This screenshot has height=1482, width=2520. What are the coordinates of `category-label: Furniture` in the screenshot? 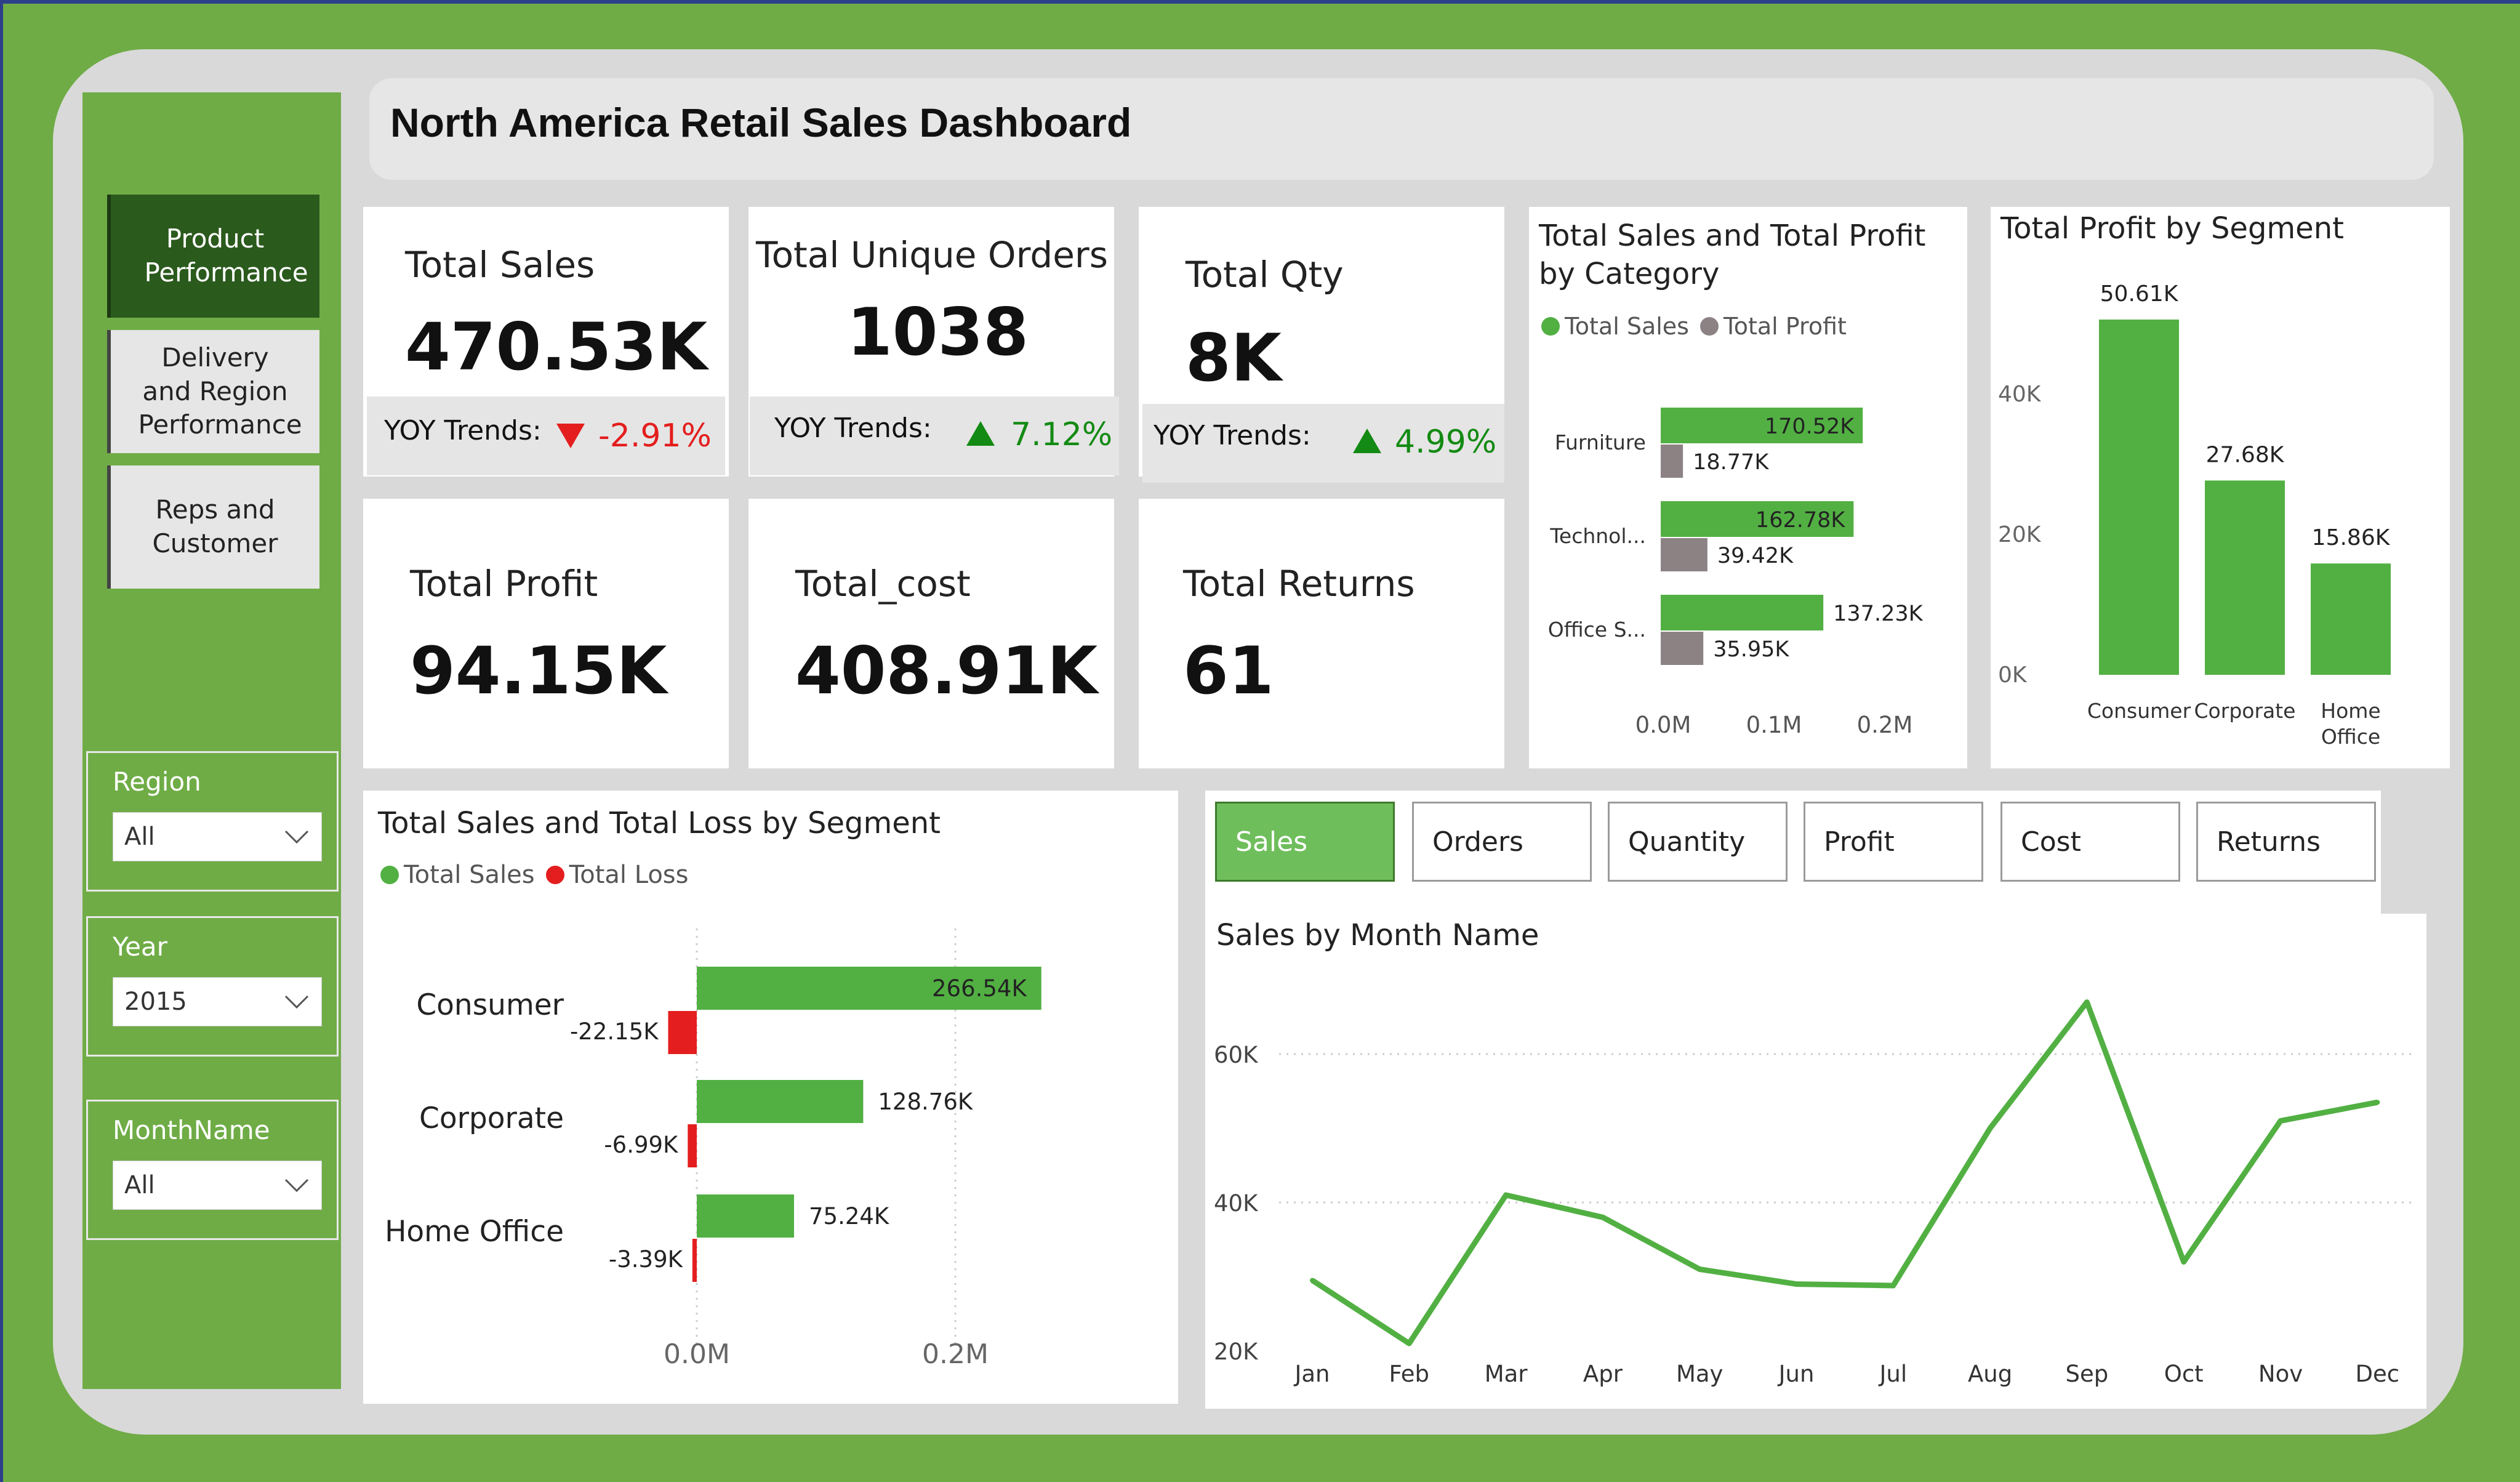 It's located at (1600, 442).